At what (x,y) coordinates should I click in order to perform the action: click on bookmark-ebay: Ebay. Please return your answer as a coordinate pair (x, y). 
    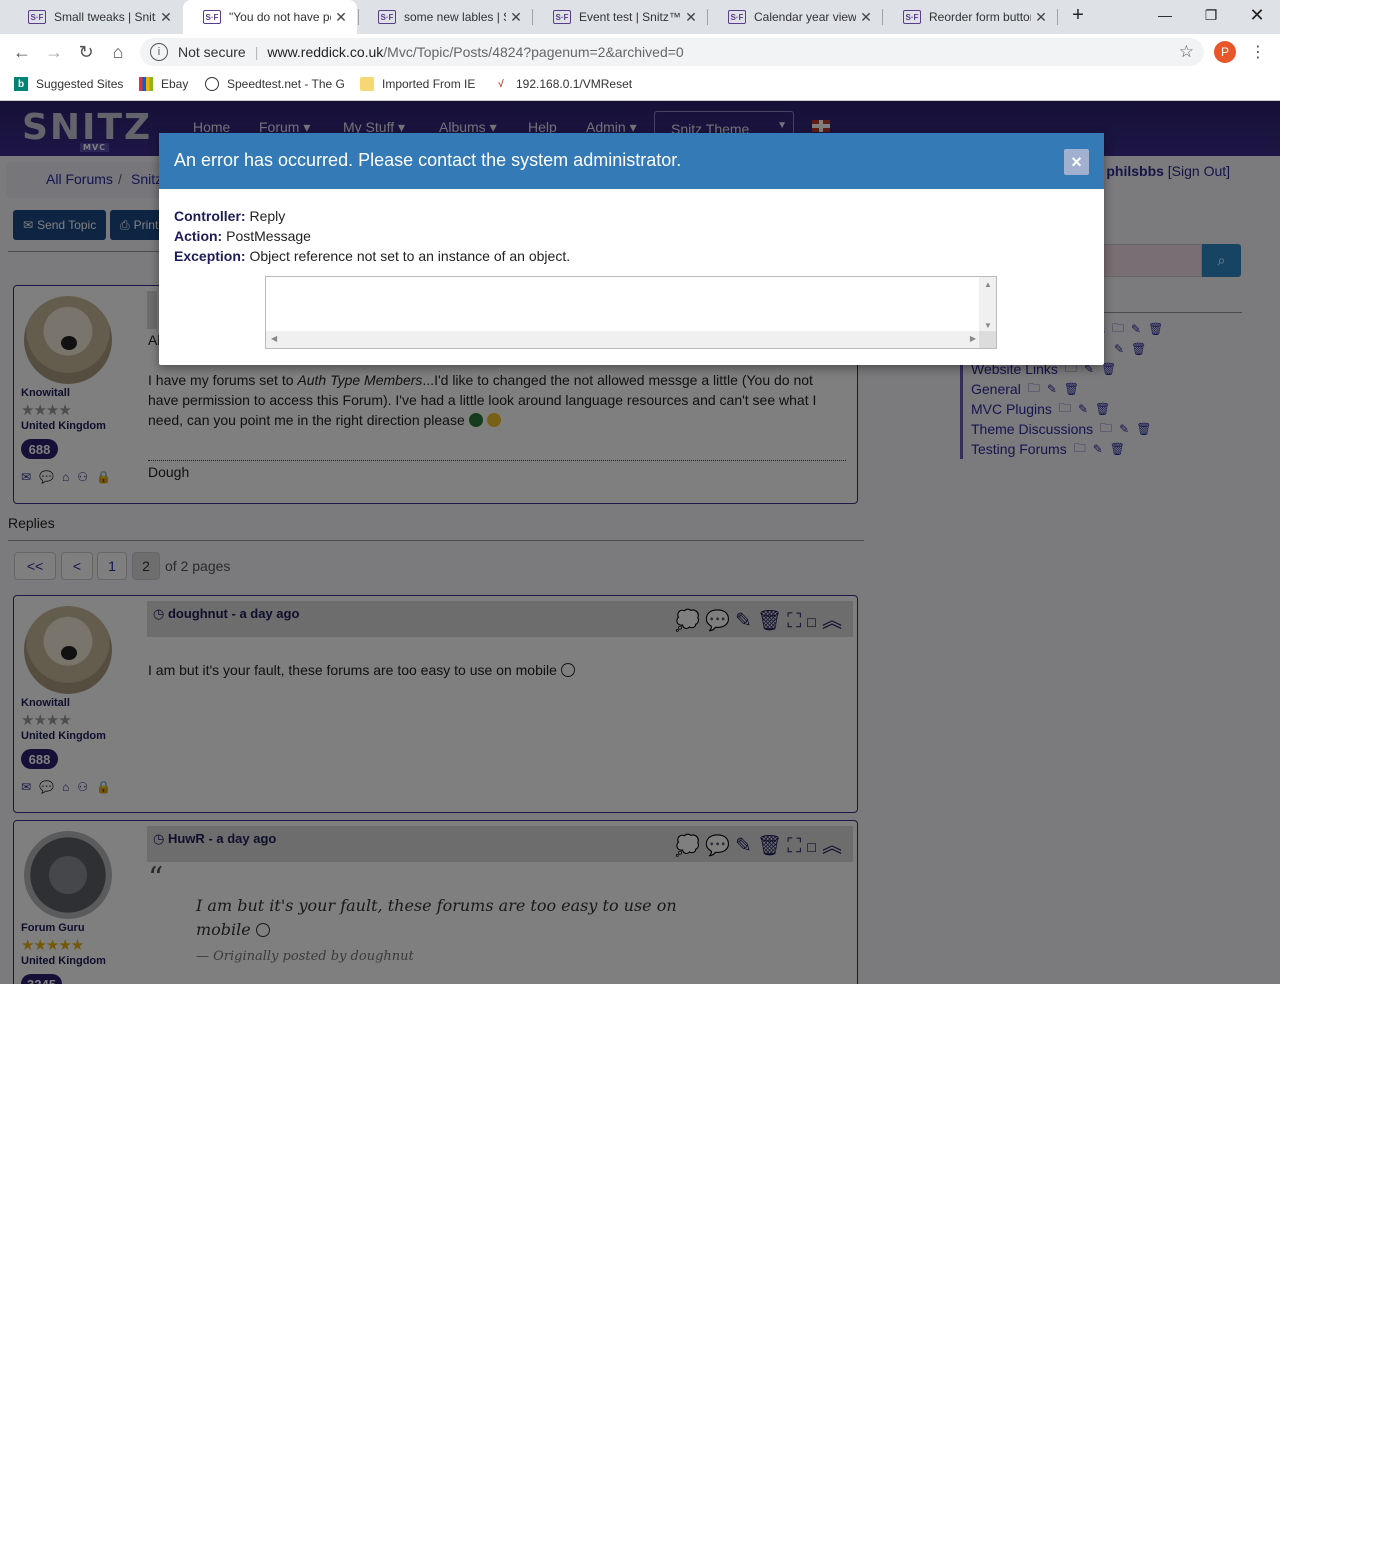
    Looking at the image, I should click on (163, 84).